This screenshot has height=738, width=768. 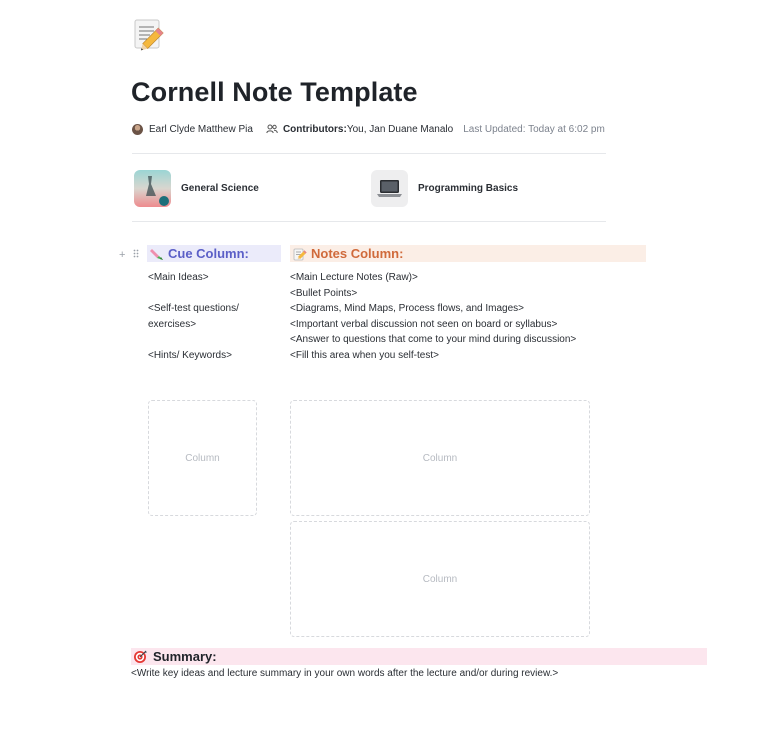 I want to click on linked-doc-general-science: General Science, so click(x=196, y=188).